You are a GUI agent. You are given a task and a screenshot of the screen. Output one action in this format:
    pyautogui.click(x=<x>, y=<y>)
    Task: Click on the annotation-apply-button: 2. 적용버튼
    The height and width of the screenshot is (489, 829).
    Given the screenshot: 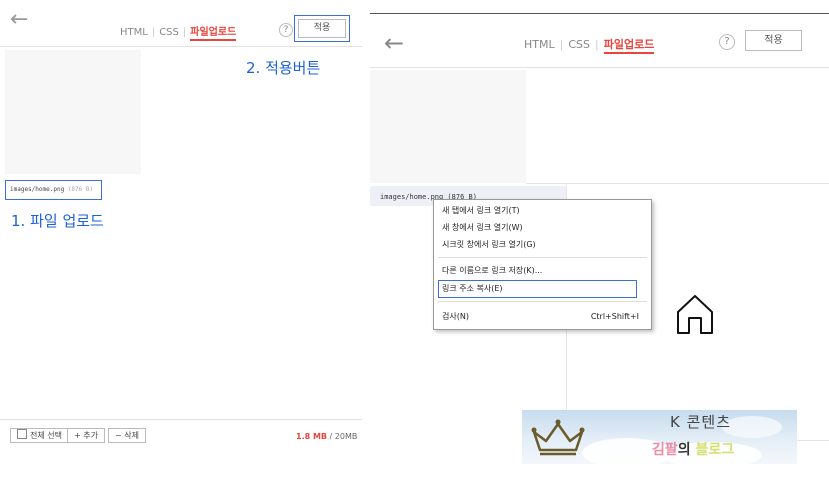 What is the action you would take?
    pyautogui.click(x=283, y=68)
    